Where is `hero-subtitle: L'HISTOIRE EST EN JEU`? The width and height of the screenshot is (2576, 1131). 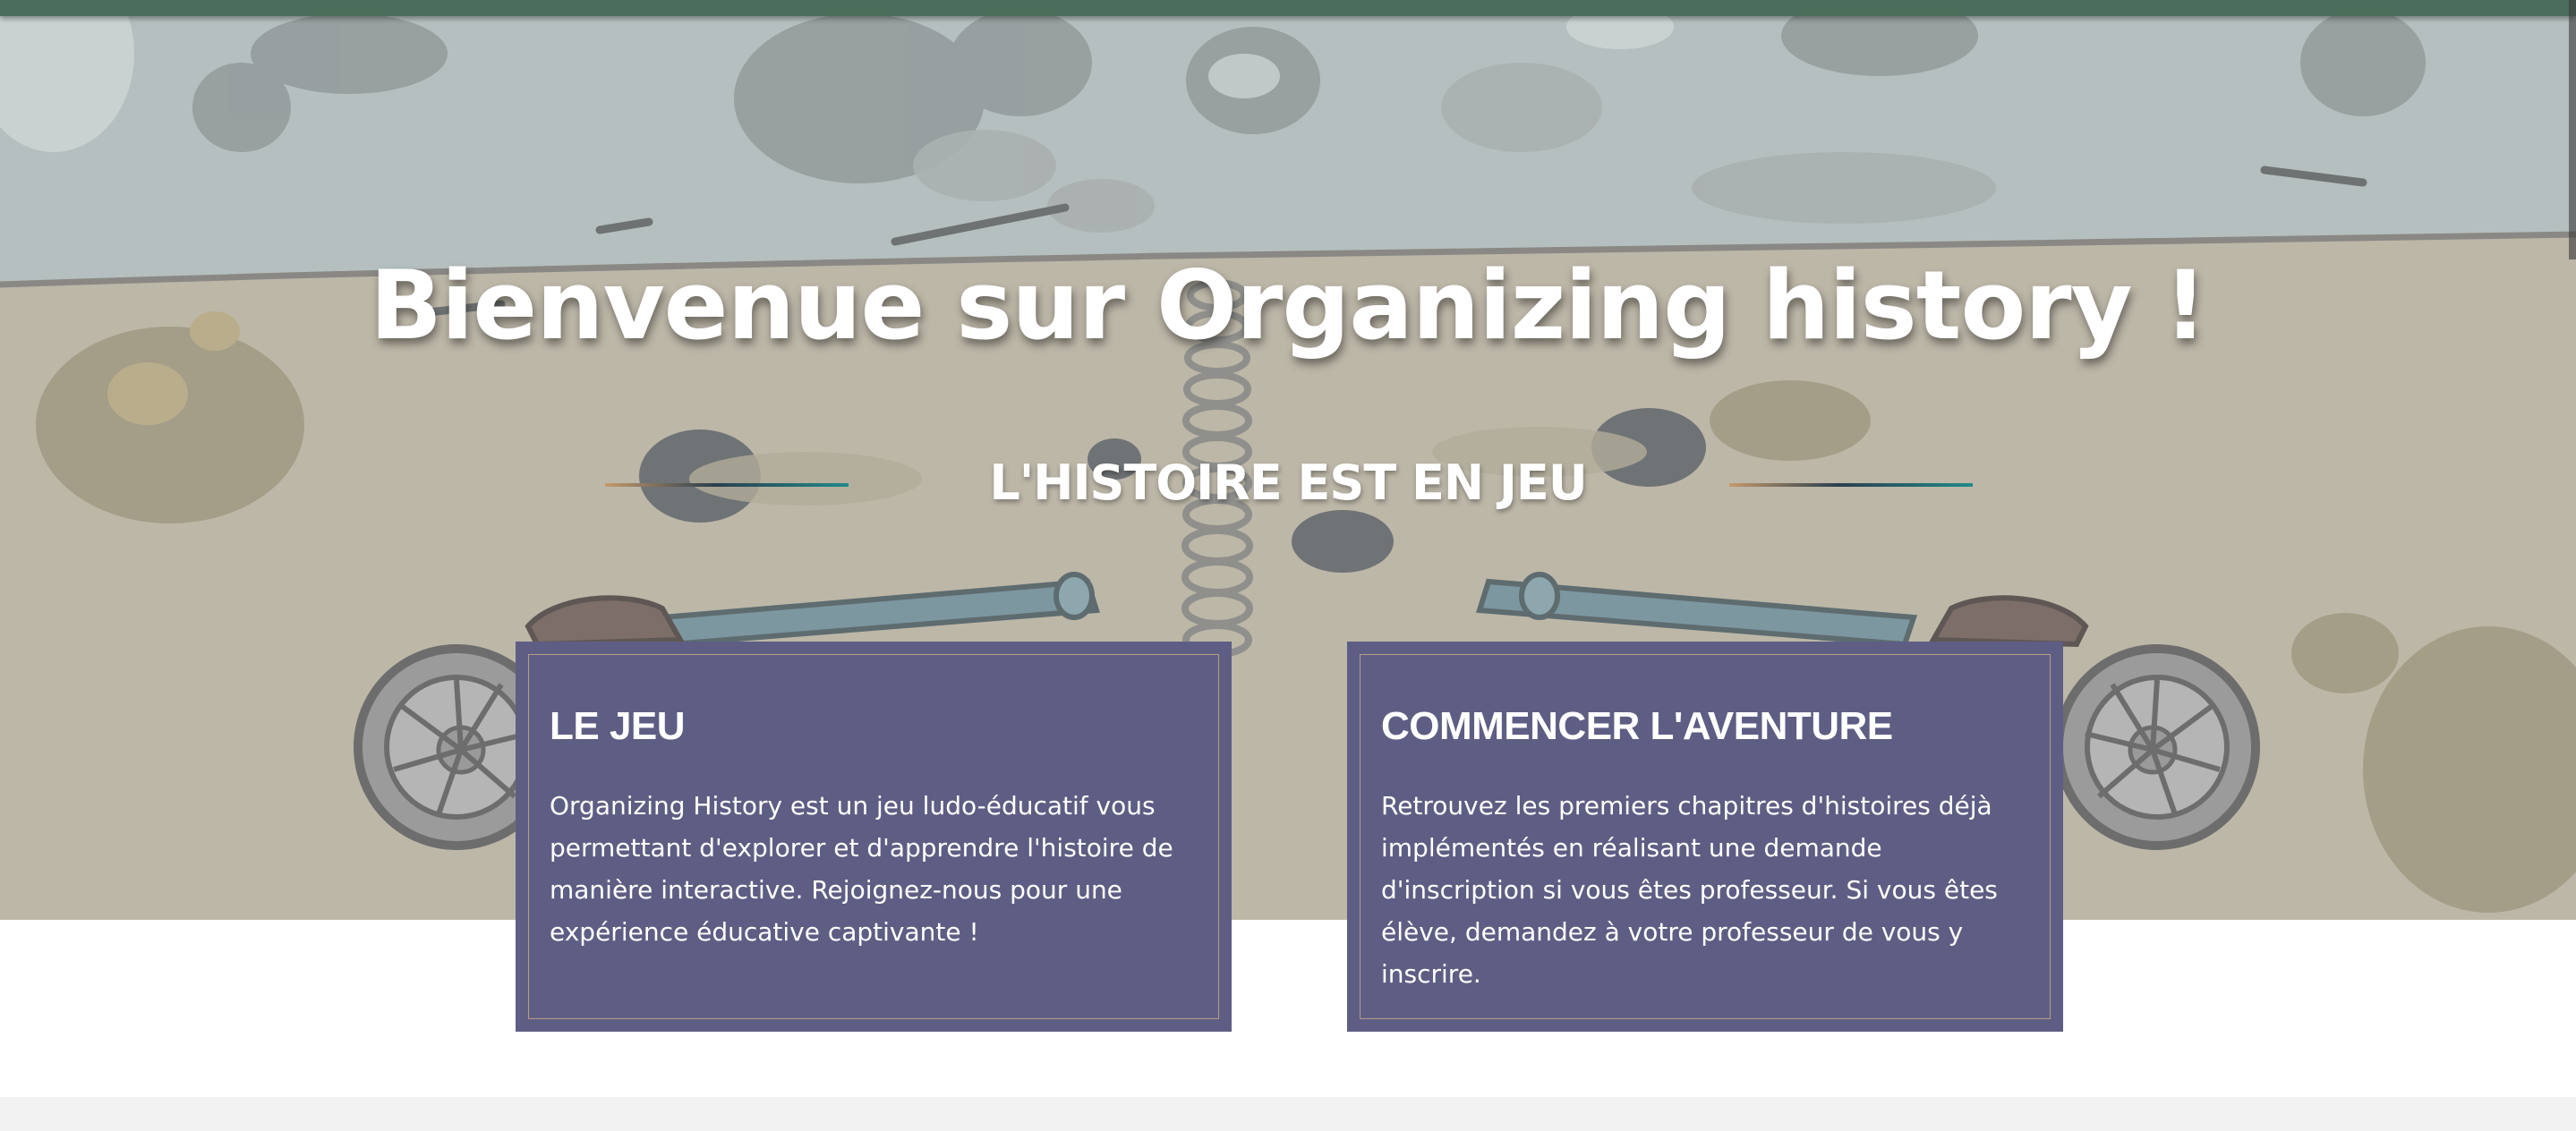
hero-subtitle: L'HISTOIRE EST EN JEU is located at coordinates (1288, 483).